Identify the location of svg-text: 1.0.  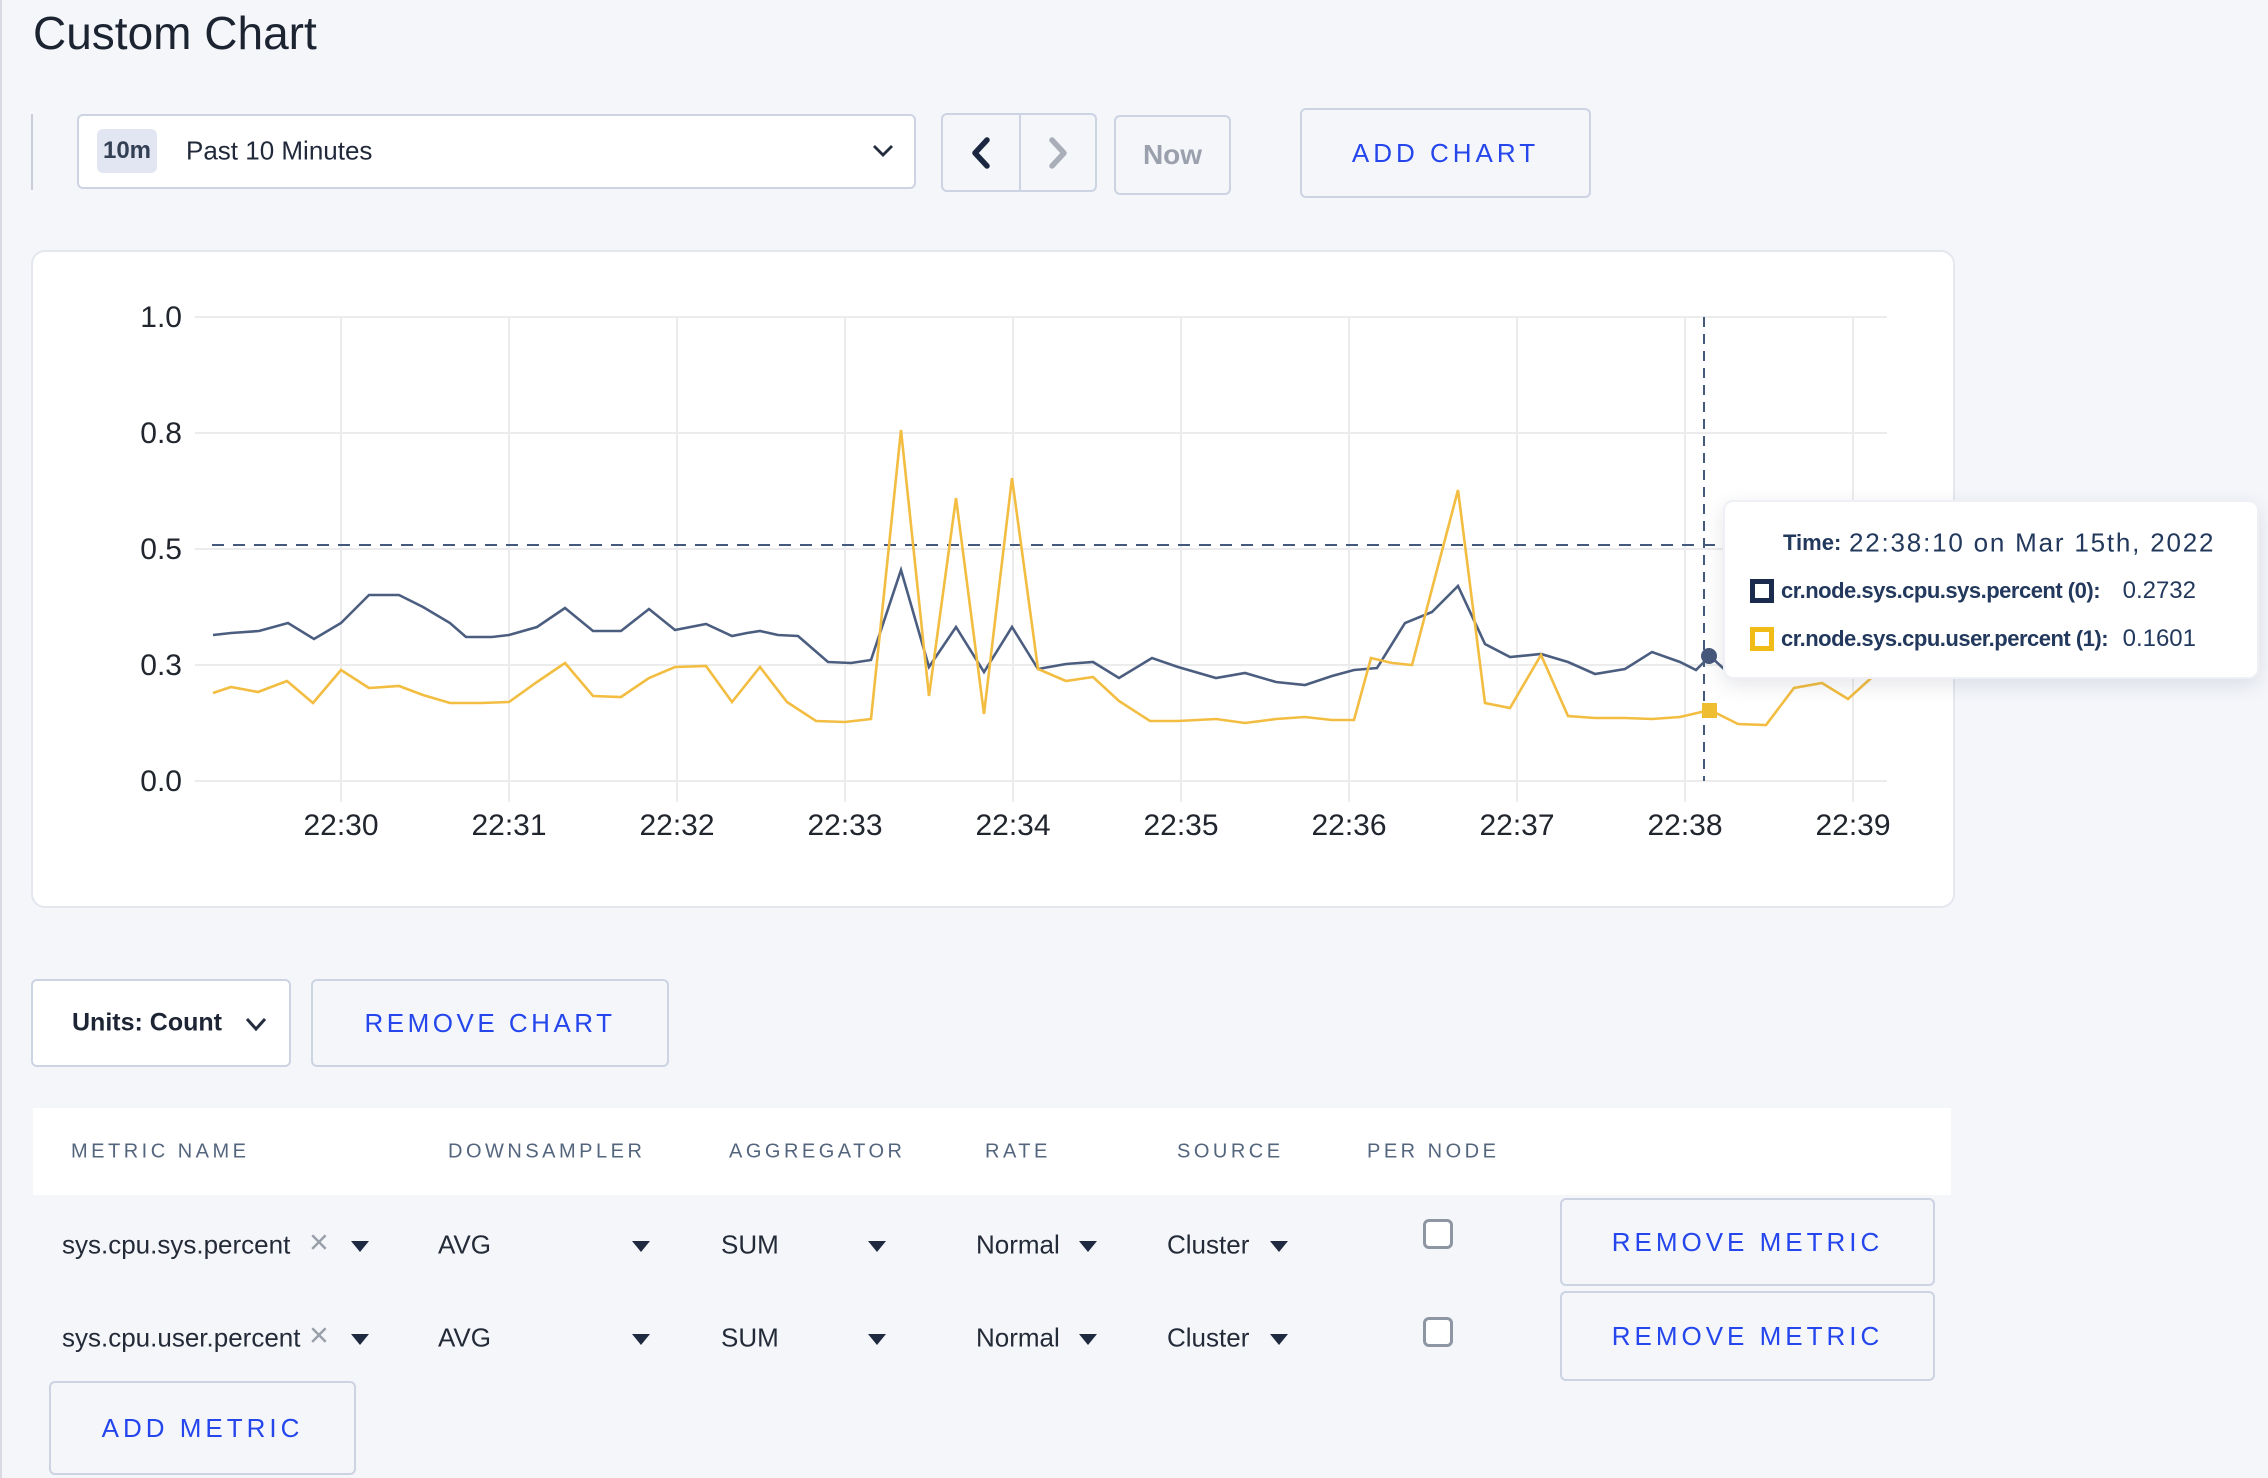
(161, 317).